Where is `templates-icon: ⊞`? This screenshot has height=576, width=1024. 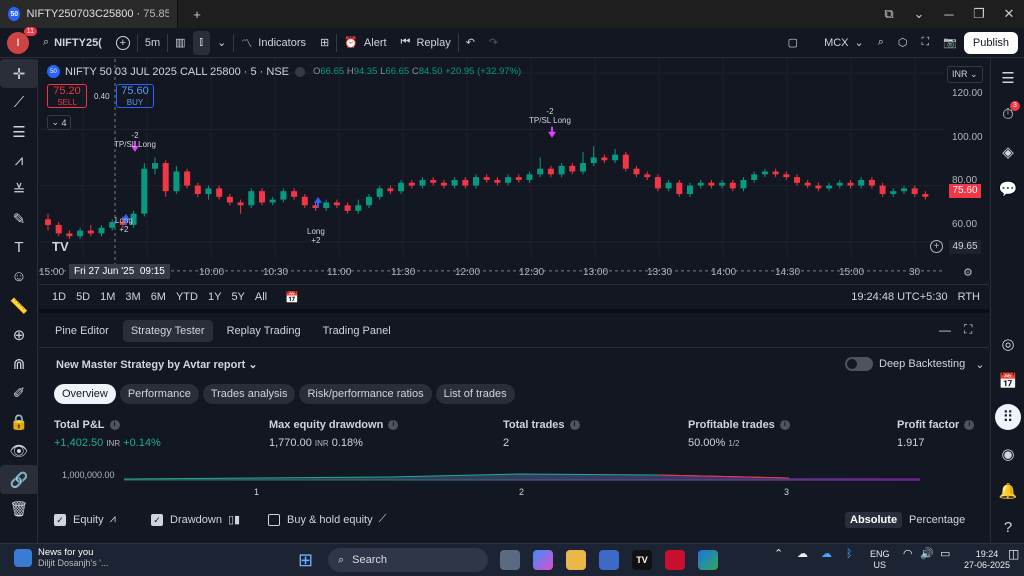 templates-icon: ⊞ is located at coordinates (324, 43).